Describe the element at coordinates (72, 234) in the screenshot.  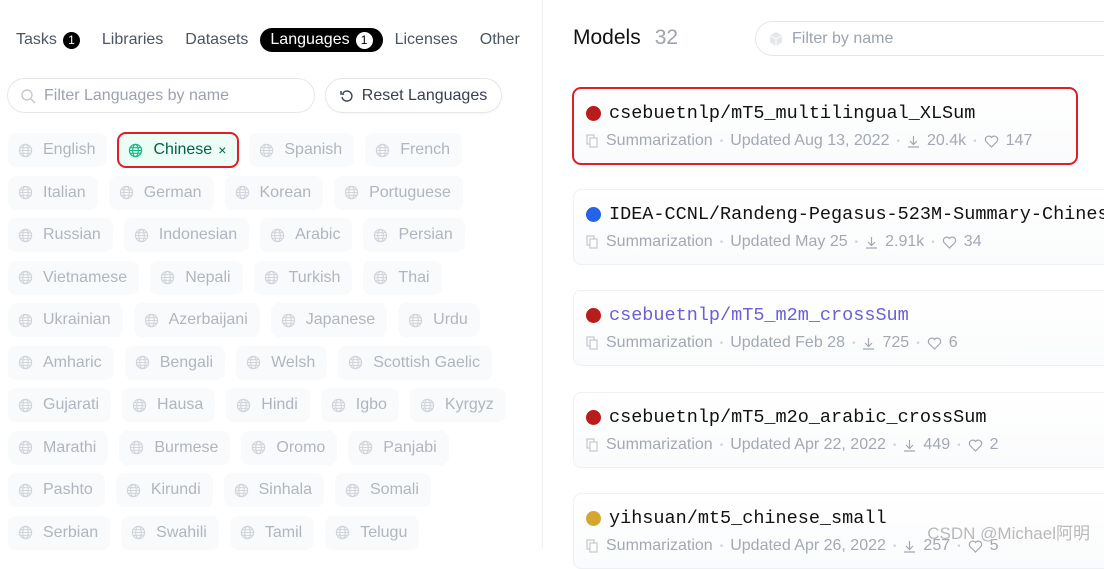
I see `language-label: Russian` at that location.